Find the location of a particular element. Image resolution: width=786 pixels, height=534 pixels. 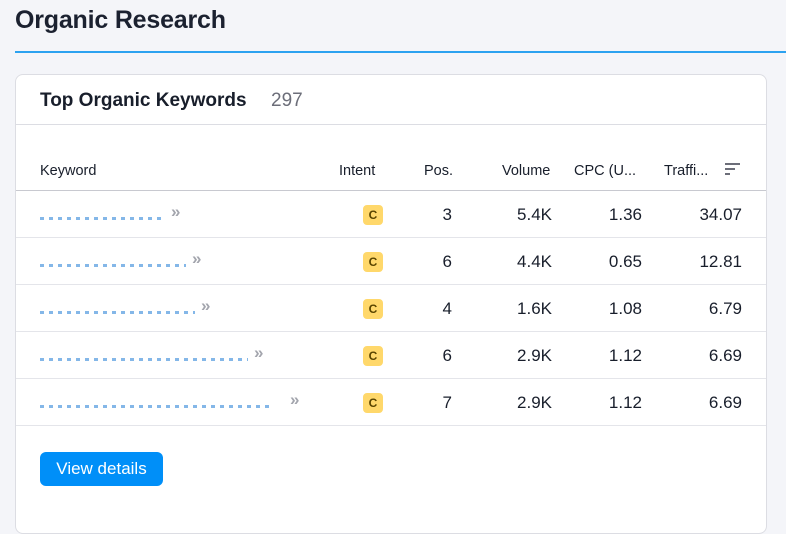

view-details-button: View details is located at coordinates (101, 469).